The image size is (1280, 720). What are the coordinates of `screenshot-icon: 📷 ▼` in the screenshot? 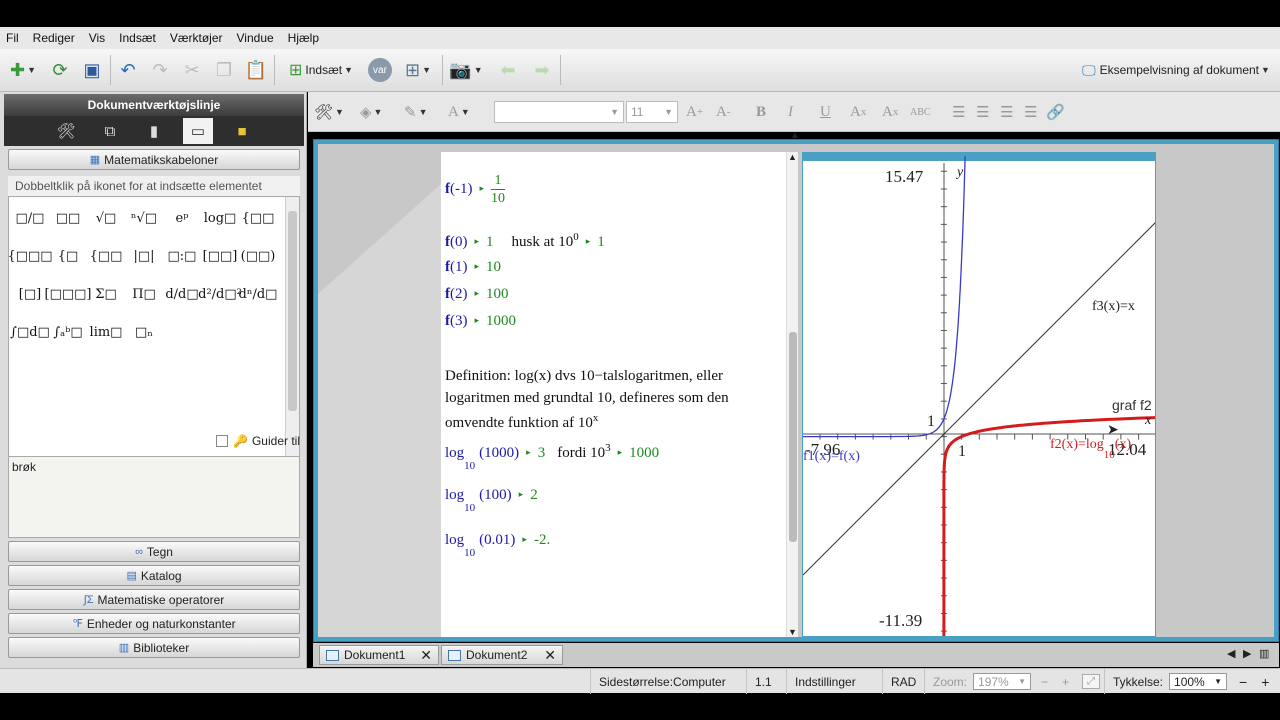 It's located at (466, 70).